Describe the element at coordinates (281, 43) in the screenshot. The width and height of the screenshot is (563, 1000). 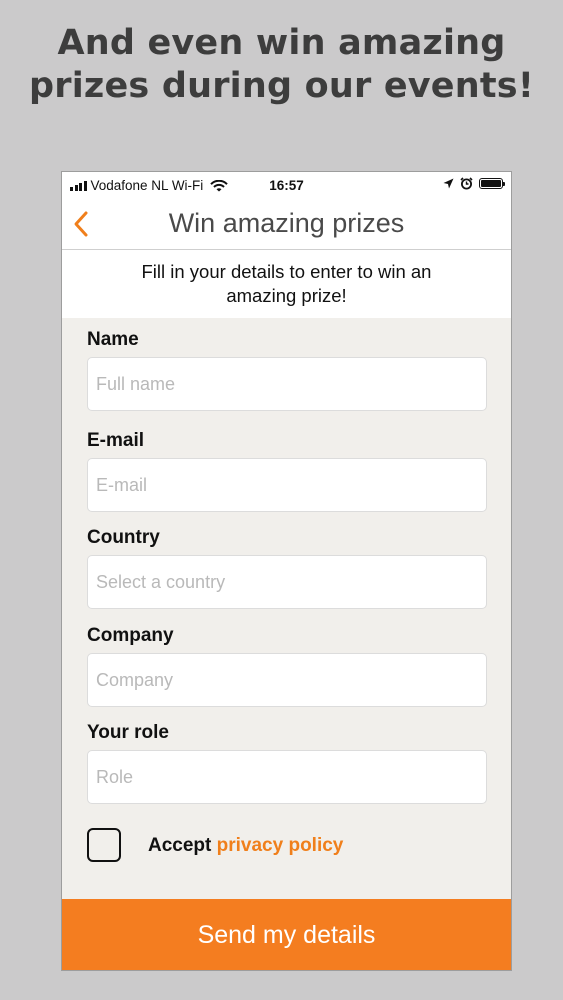
I see `promo-headline-line-1: And even win amazing` at that location.